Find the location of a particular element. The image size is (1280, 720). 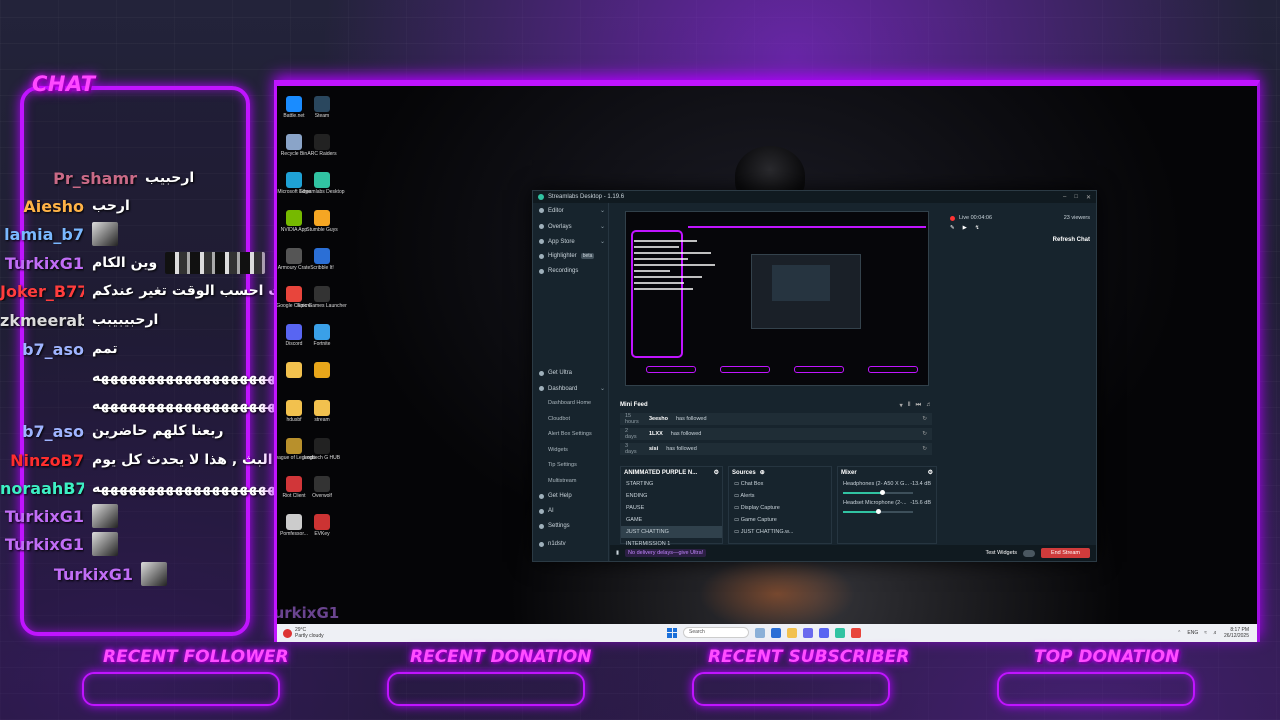

nav-overlays: Overlays ⌄ is located at coordinates (572, 226).